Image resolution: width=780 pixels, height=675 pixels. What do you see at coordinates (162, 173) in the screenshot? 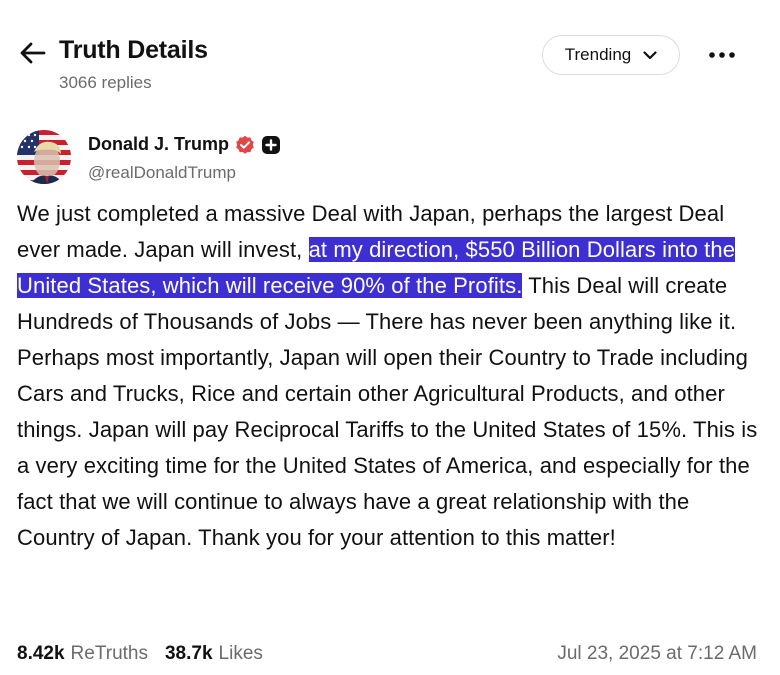
I see `author-handle: @realDonaldTrump` at bounding box center [162, 173].